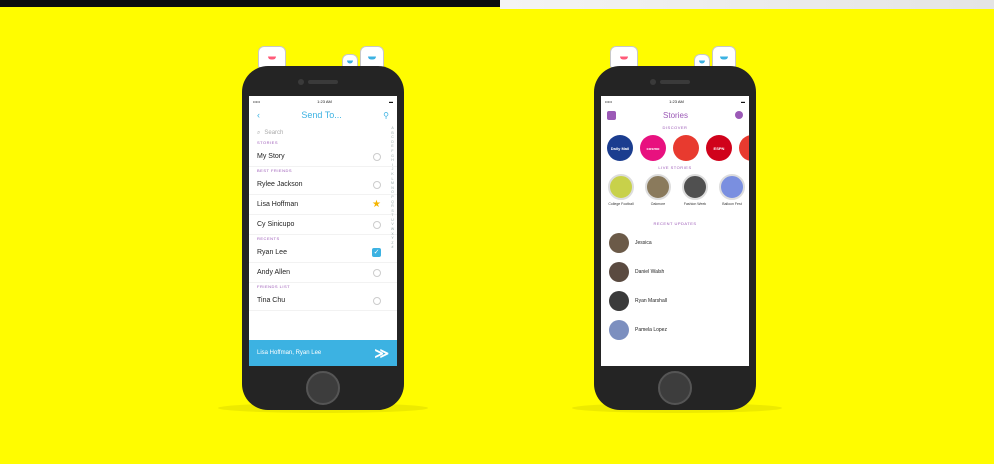  Describe the element at coordinates (392, 247) in the screenshot. I see `alphabet-letter: #` at that location.